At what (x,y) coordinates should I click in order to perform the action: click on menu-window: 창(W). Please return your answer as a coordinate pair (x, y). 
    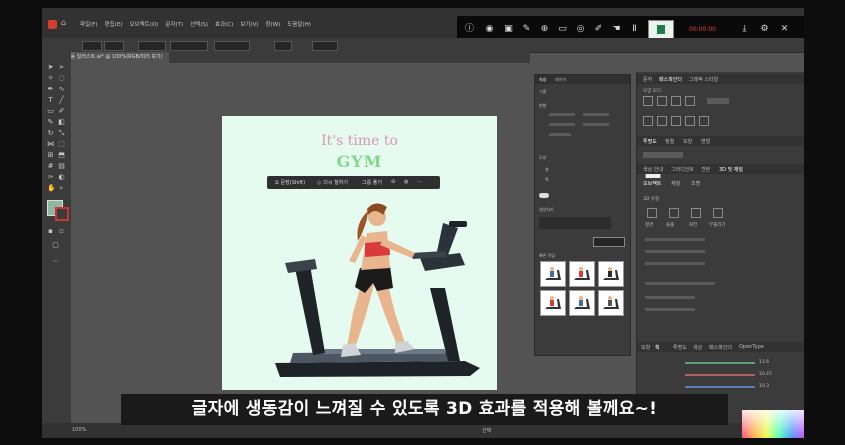
    Looking at the image, I should click on (272, 24).